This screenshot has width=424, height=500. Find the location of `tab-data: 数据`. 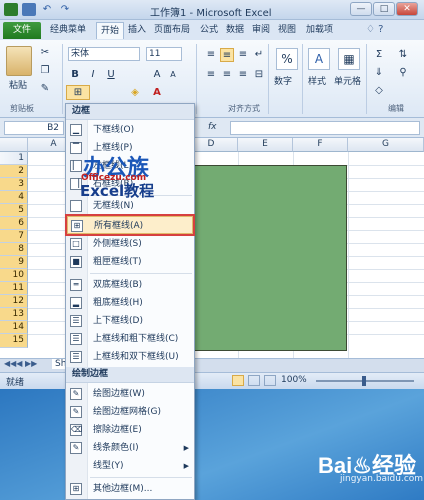

tab-data: 数据 is located at coordinates (235, 30).